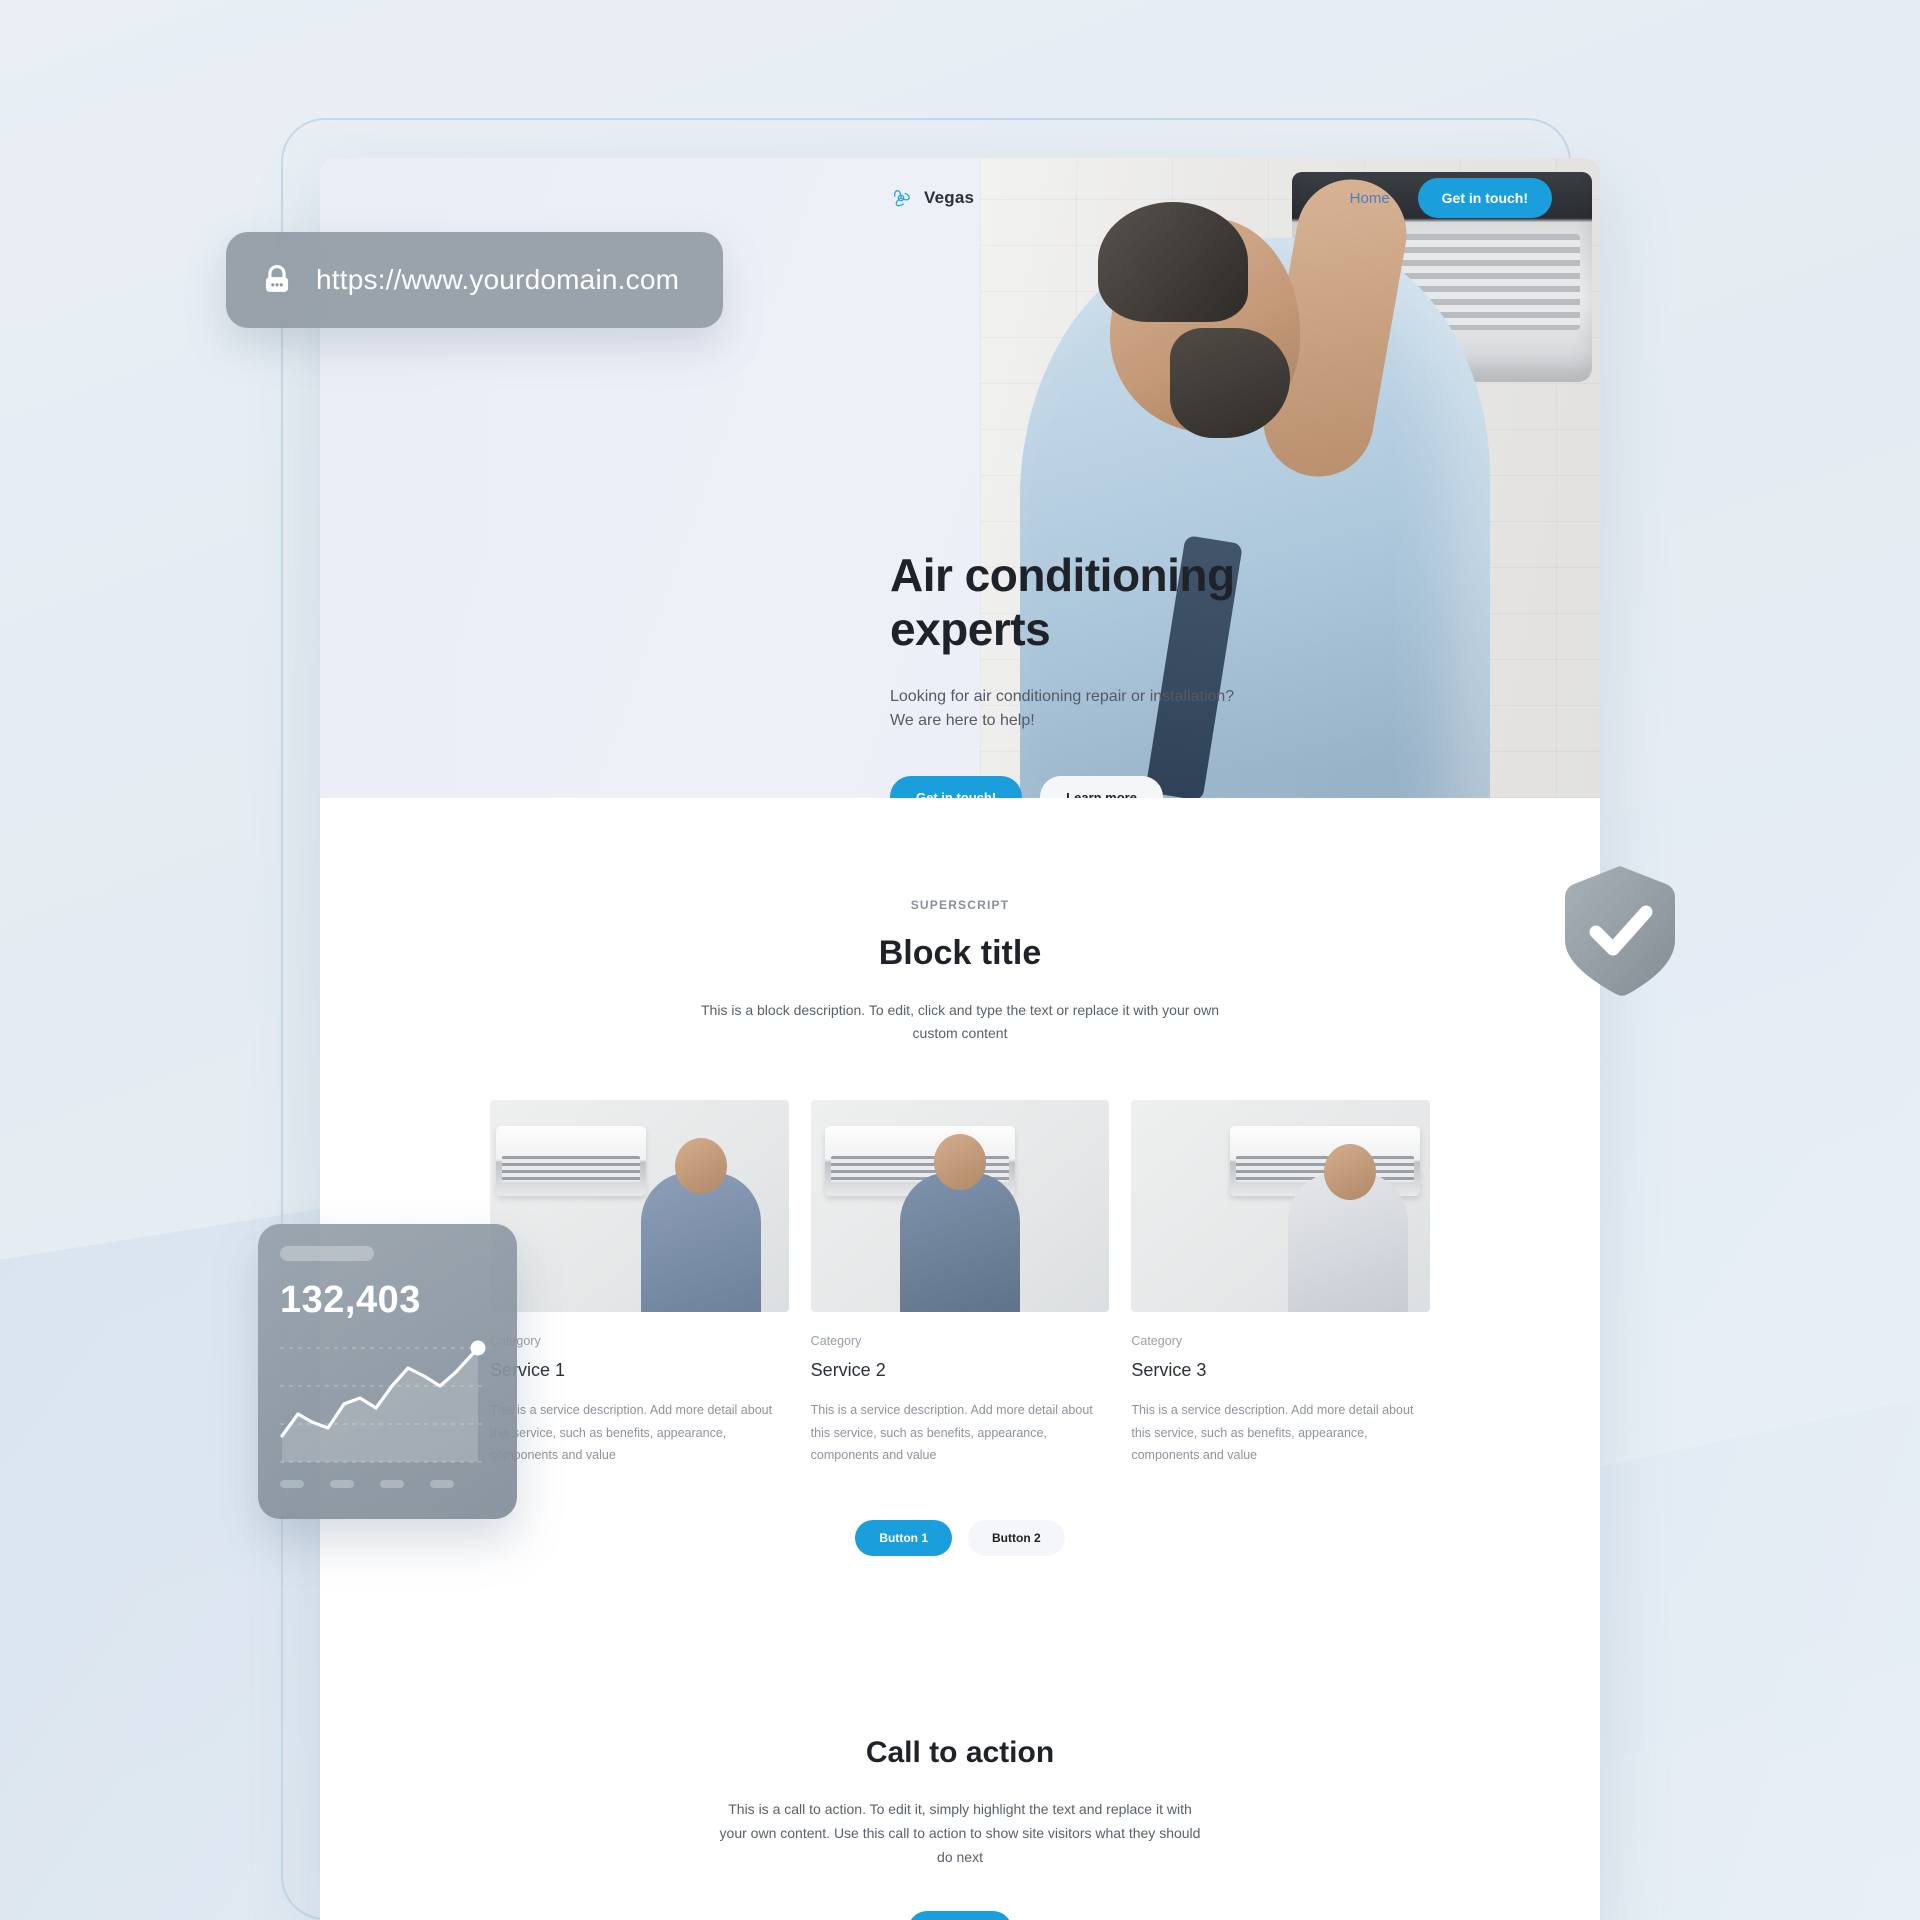  What do you see at coordinates (528, 1370) in the screenshot?
I see `service-card-title: Service 1` at bounding box center [528, 1370].